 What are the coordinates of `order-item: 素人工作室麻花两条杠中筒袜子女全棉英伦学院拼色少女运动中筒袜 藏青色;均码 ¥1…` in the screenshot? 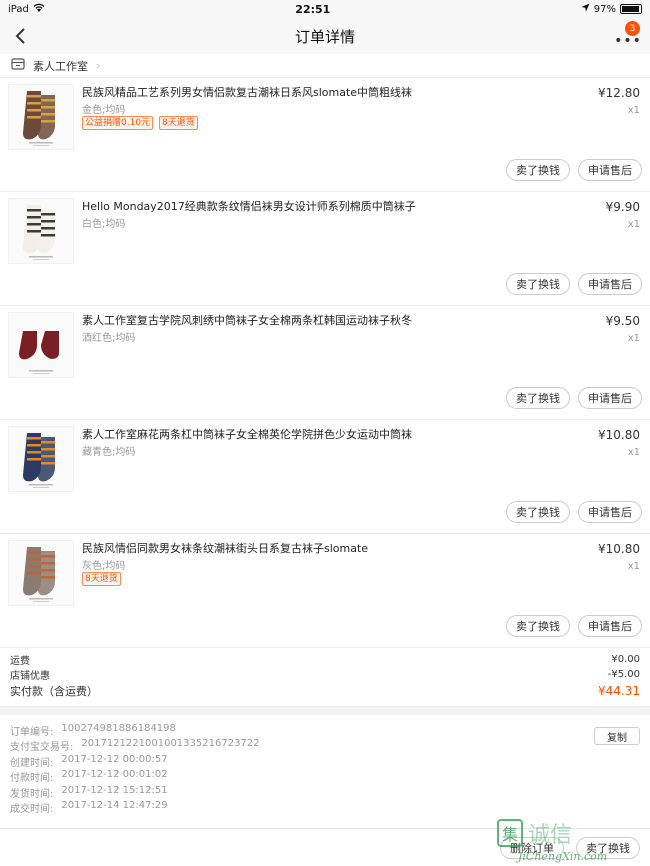 It's located at (325, 477).